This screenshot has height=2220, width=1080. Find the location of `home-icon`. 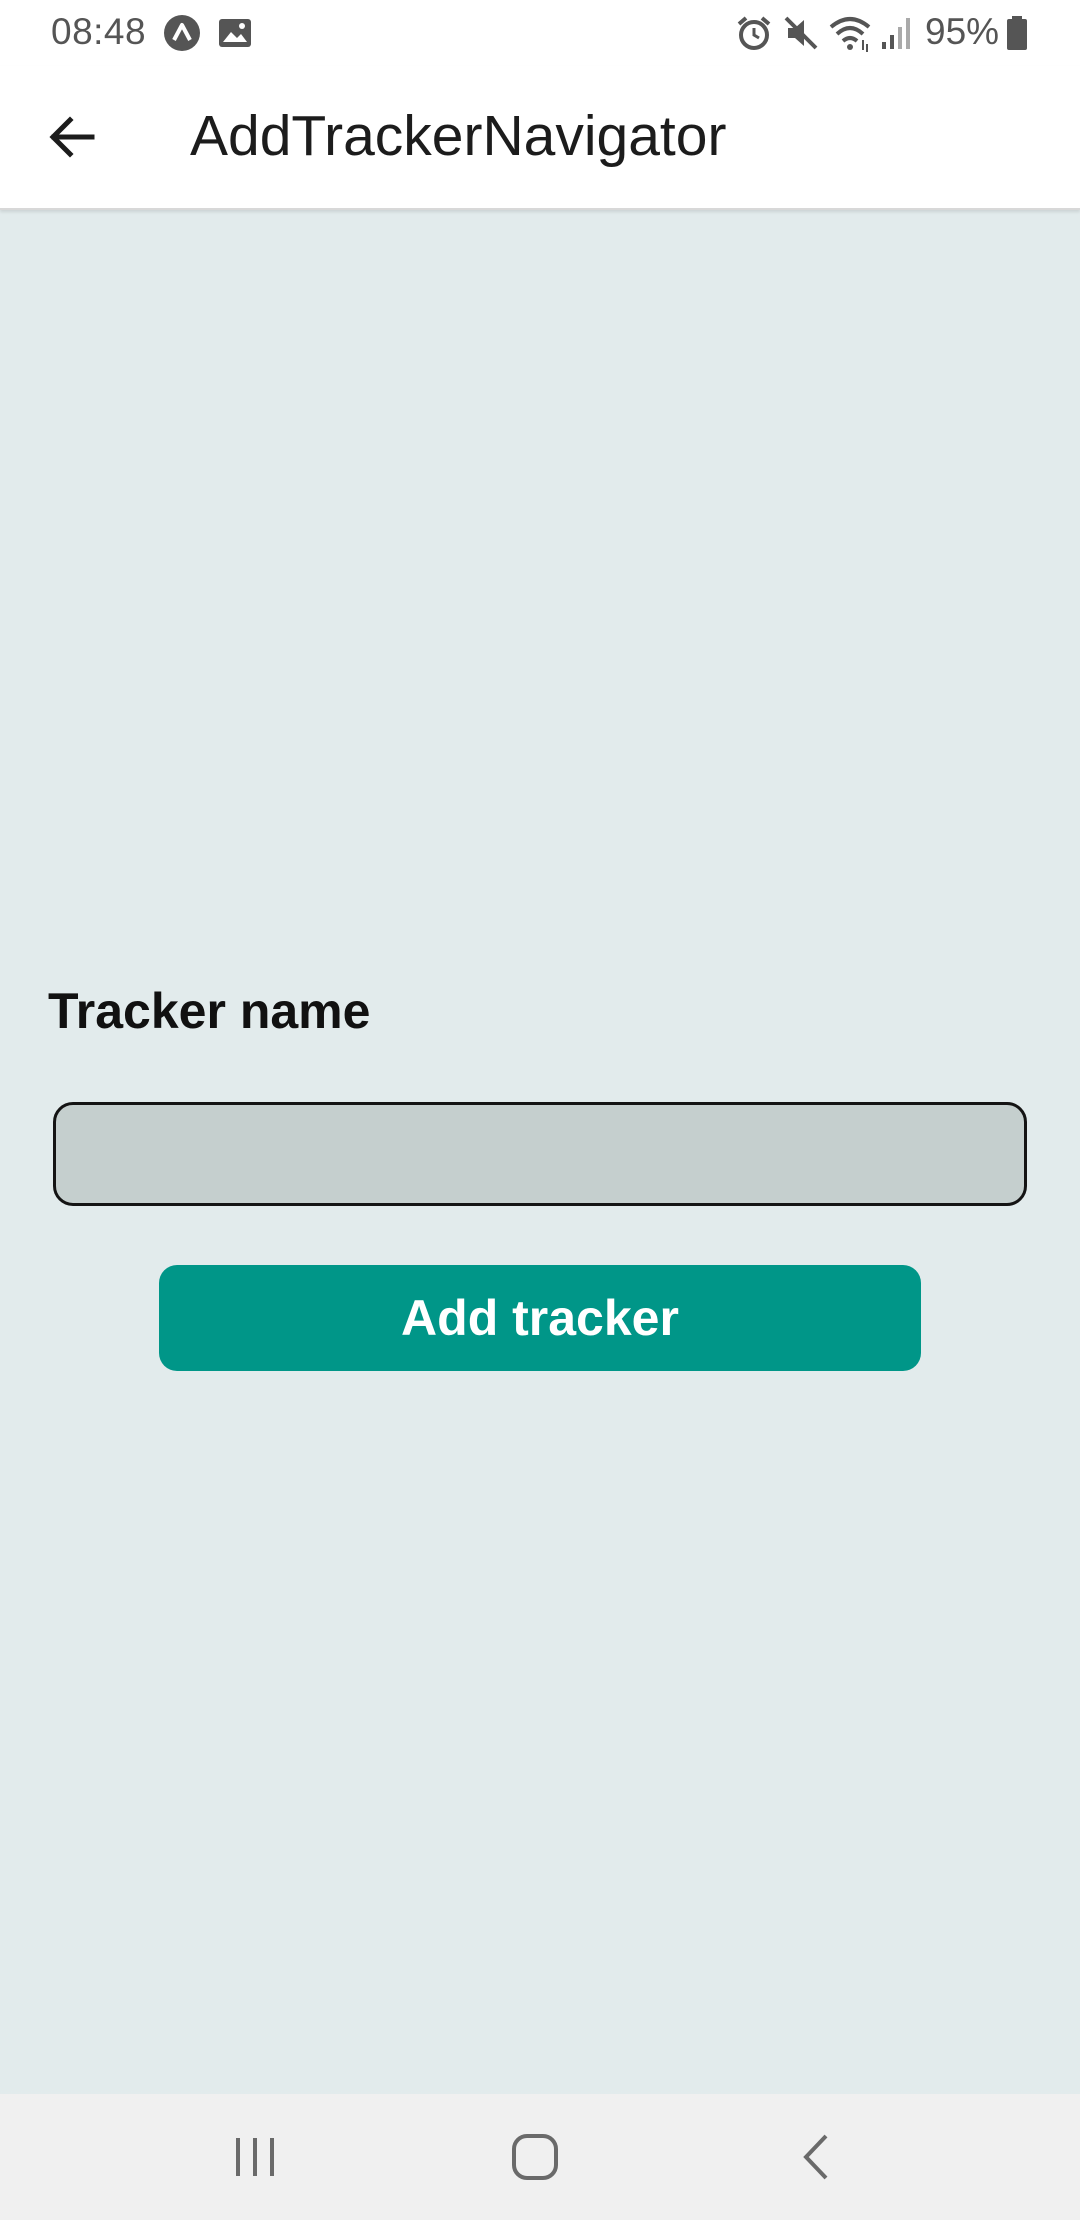

home-icon is located at coordinates (535, 2157).